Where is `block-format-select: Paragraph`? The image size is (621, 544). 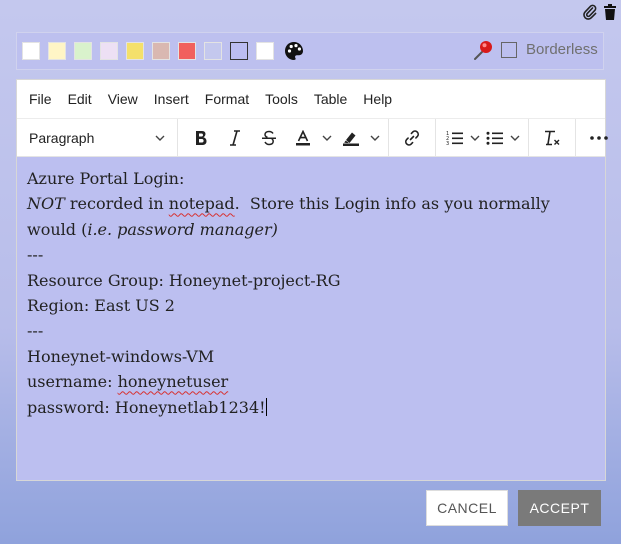
block-format-select: Paragraph is located at coordinates (97, 138).